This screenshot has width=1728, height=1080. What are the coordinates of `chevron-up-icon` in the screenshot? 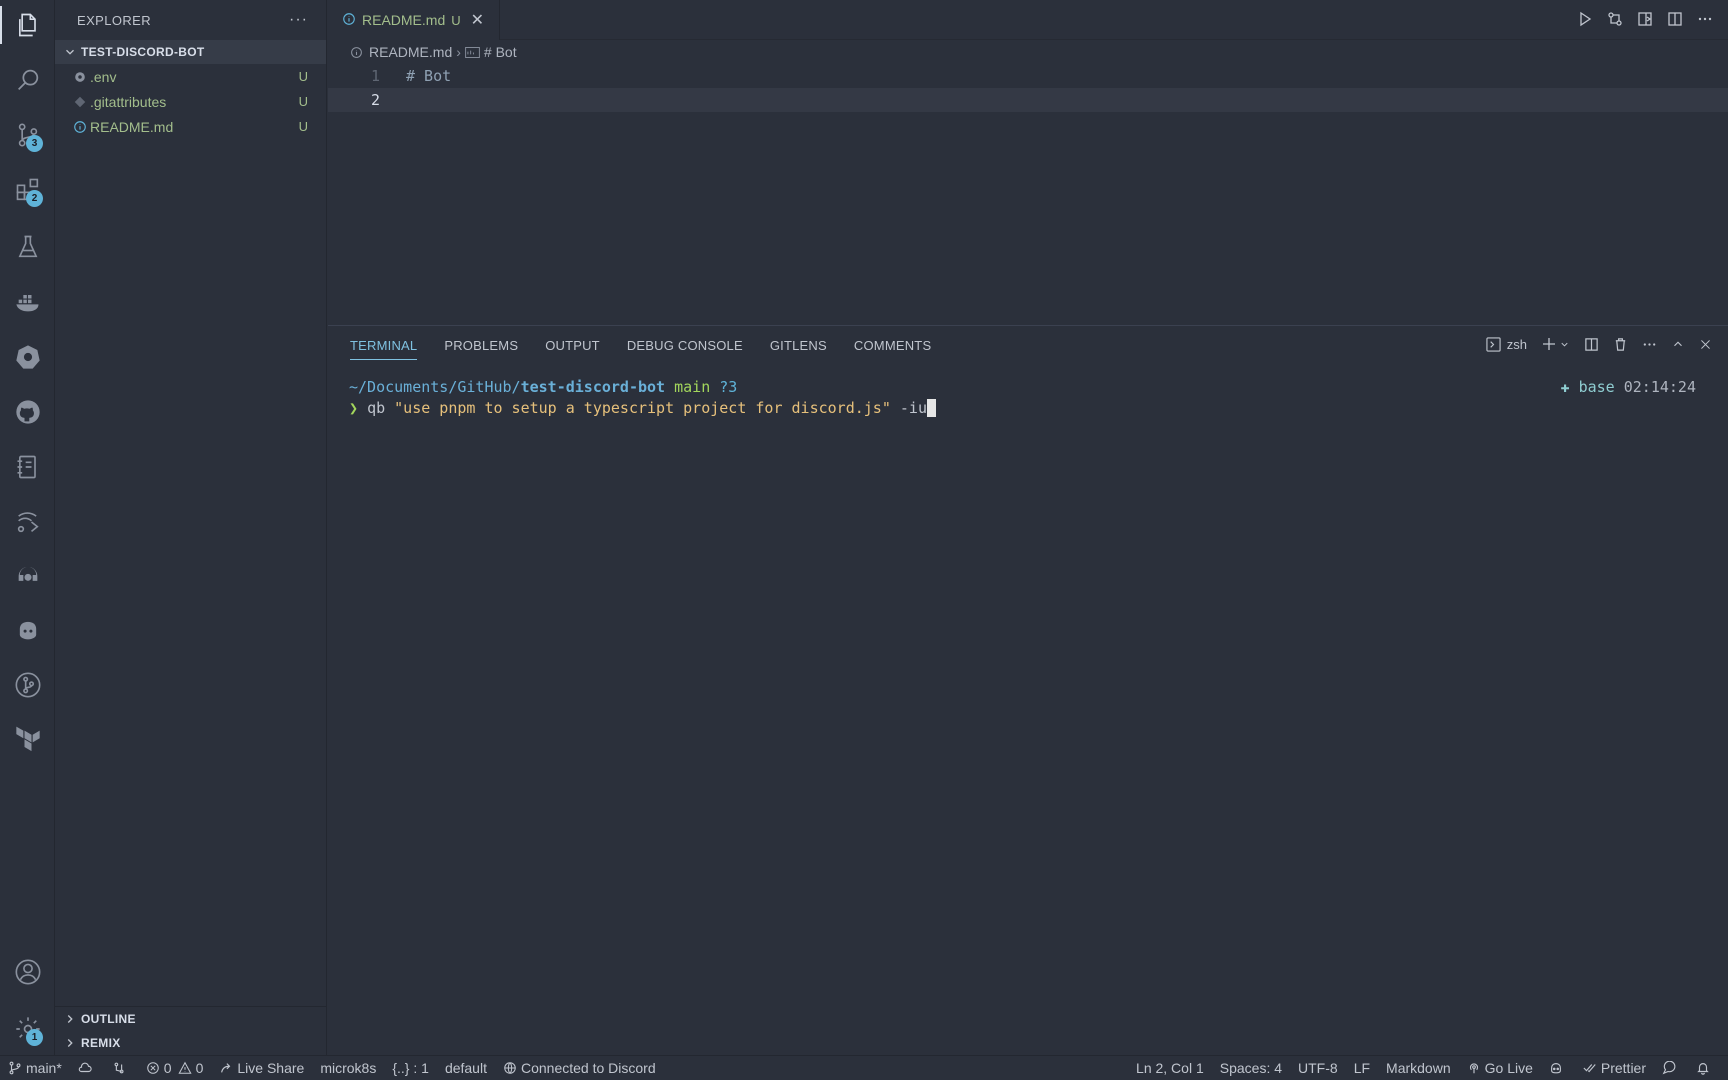 It's located at (1678, 344).